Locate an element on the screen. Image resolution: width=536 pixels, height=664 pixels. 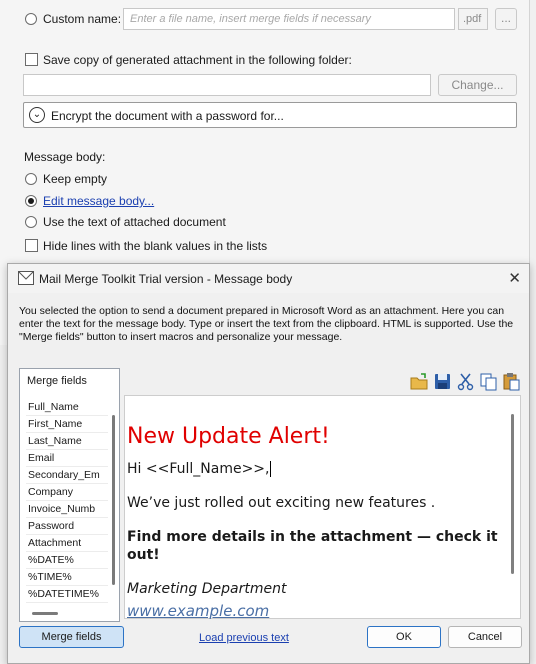
envelope-icon is located at coordinates (26, 278).